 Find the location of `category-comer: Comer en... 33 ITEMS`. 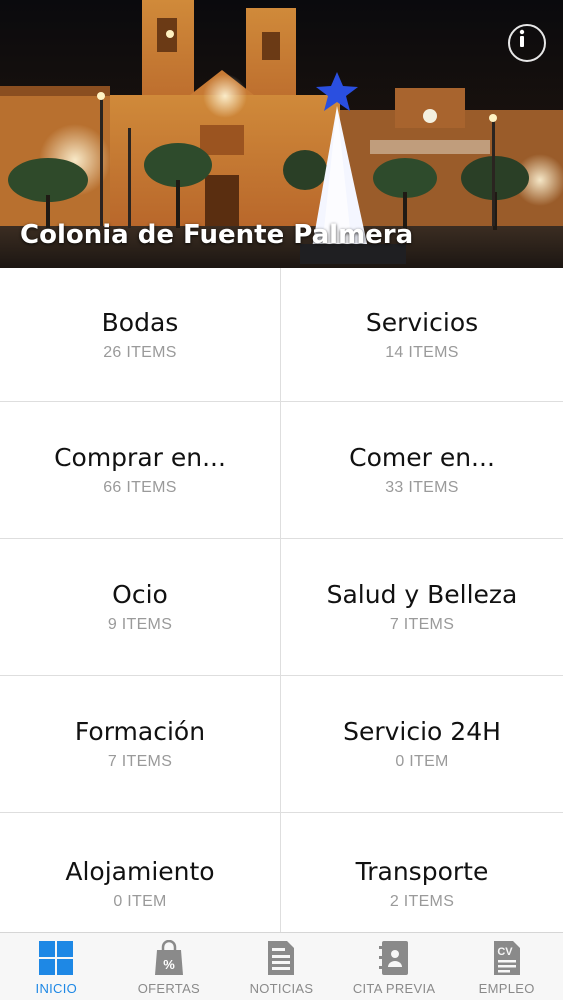

category-comer: Comer en... 33 ITEMS is located at coordinates (422, 470).